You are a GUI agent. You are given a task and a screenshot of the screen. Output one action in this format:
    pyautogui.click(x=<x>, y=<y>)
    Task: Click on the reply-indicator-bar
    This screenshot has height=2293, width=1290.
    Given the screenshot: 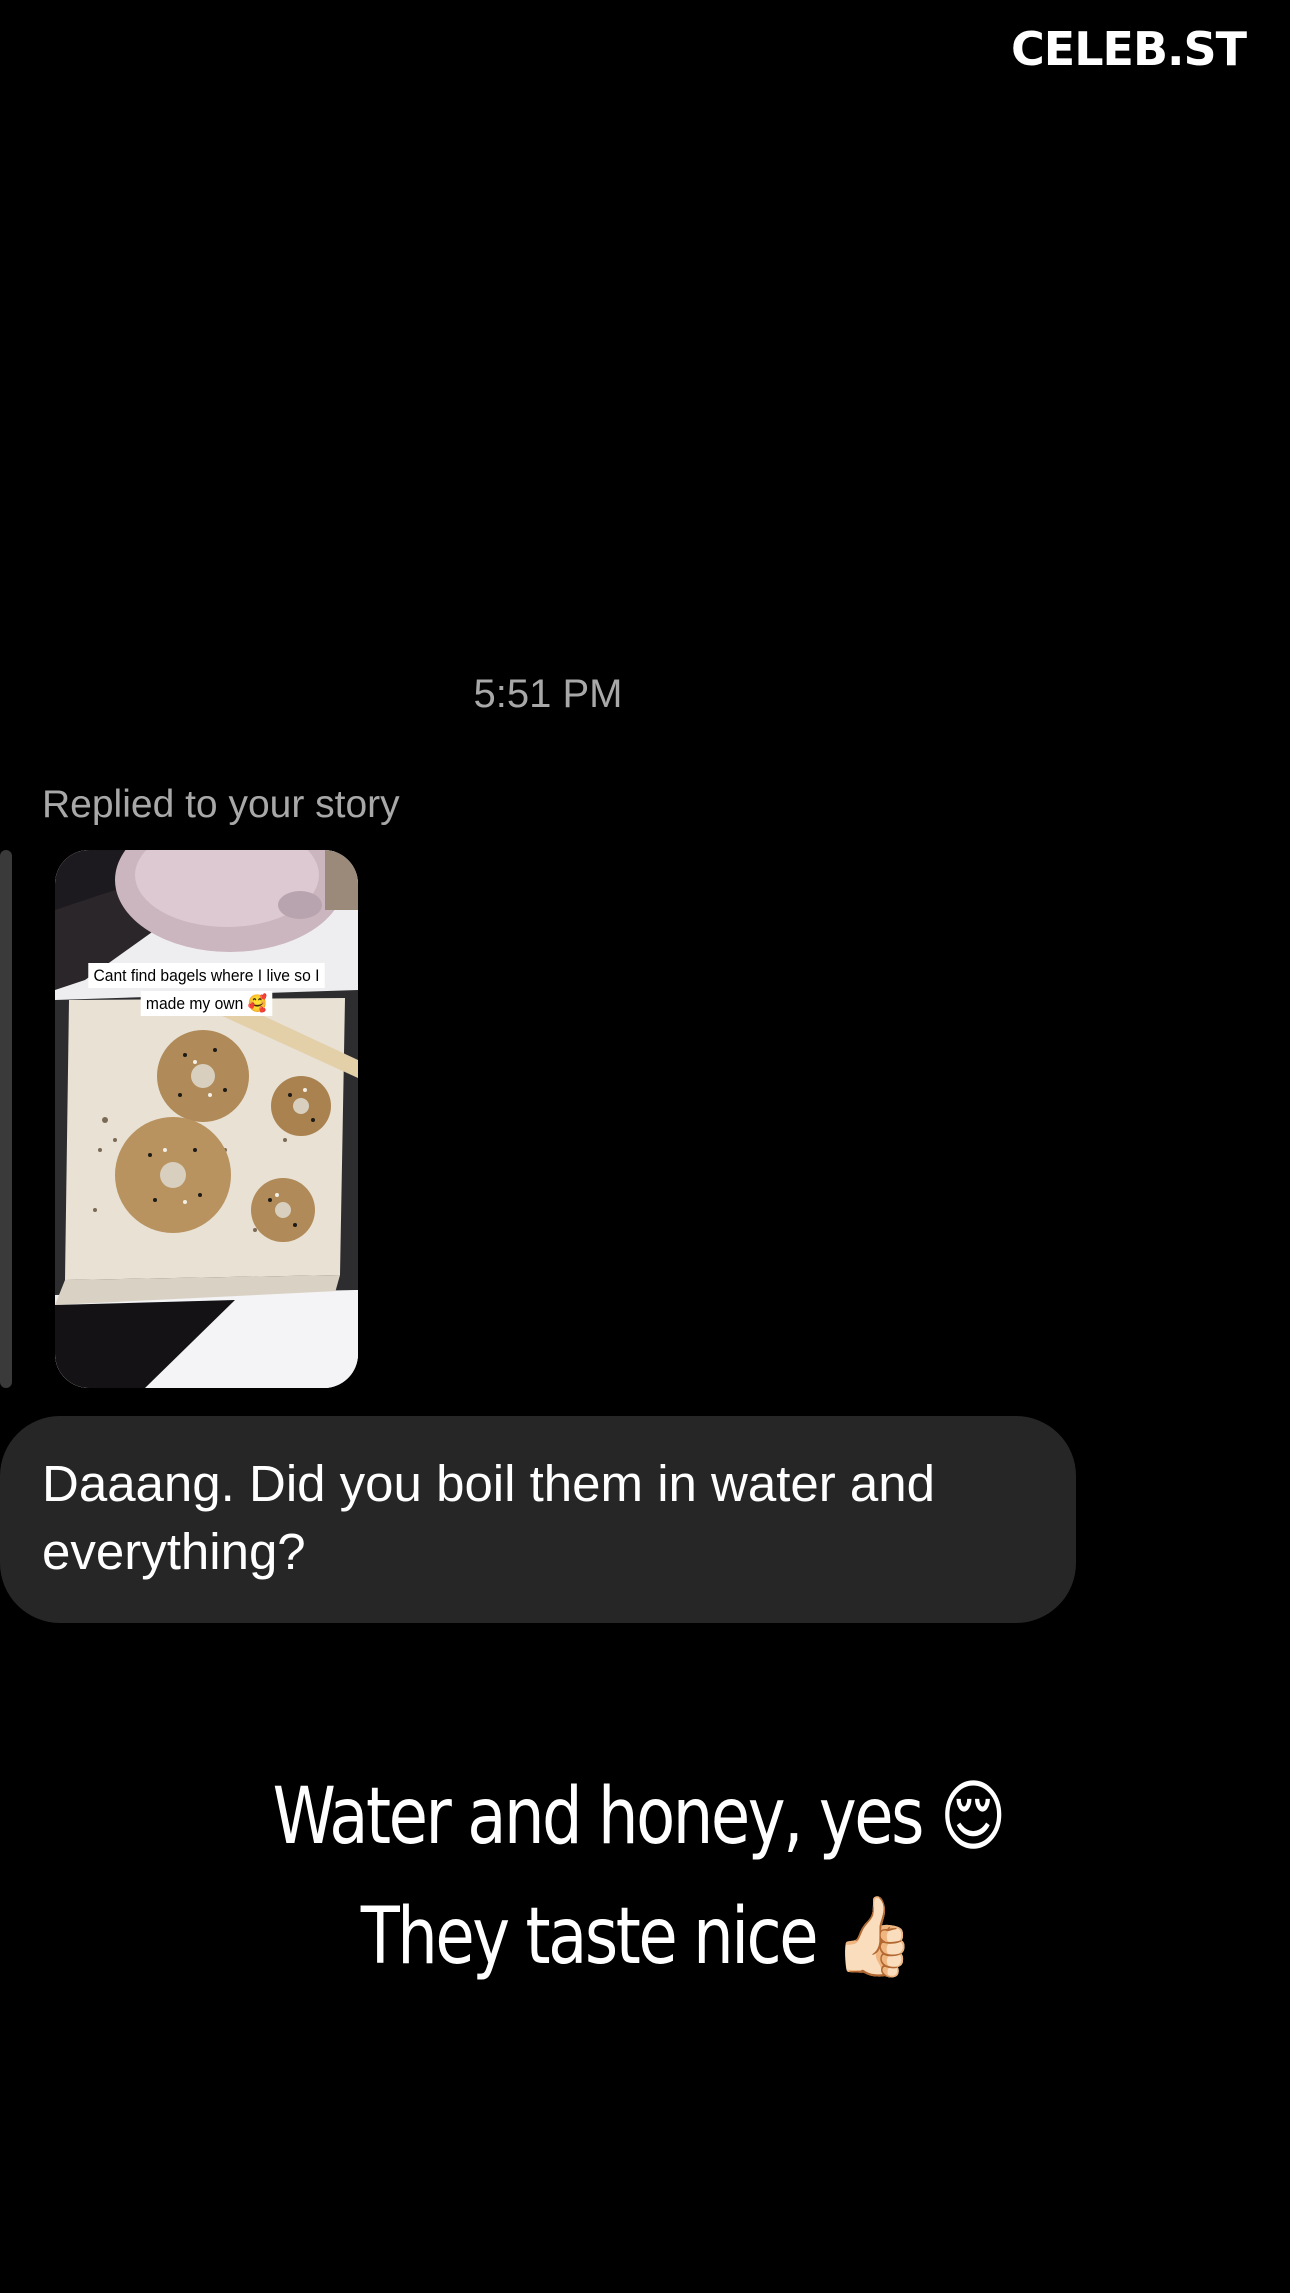 What is the action you would take?
    pyautogui.click(x=6, y=1119)
    